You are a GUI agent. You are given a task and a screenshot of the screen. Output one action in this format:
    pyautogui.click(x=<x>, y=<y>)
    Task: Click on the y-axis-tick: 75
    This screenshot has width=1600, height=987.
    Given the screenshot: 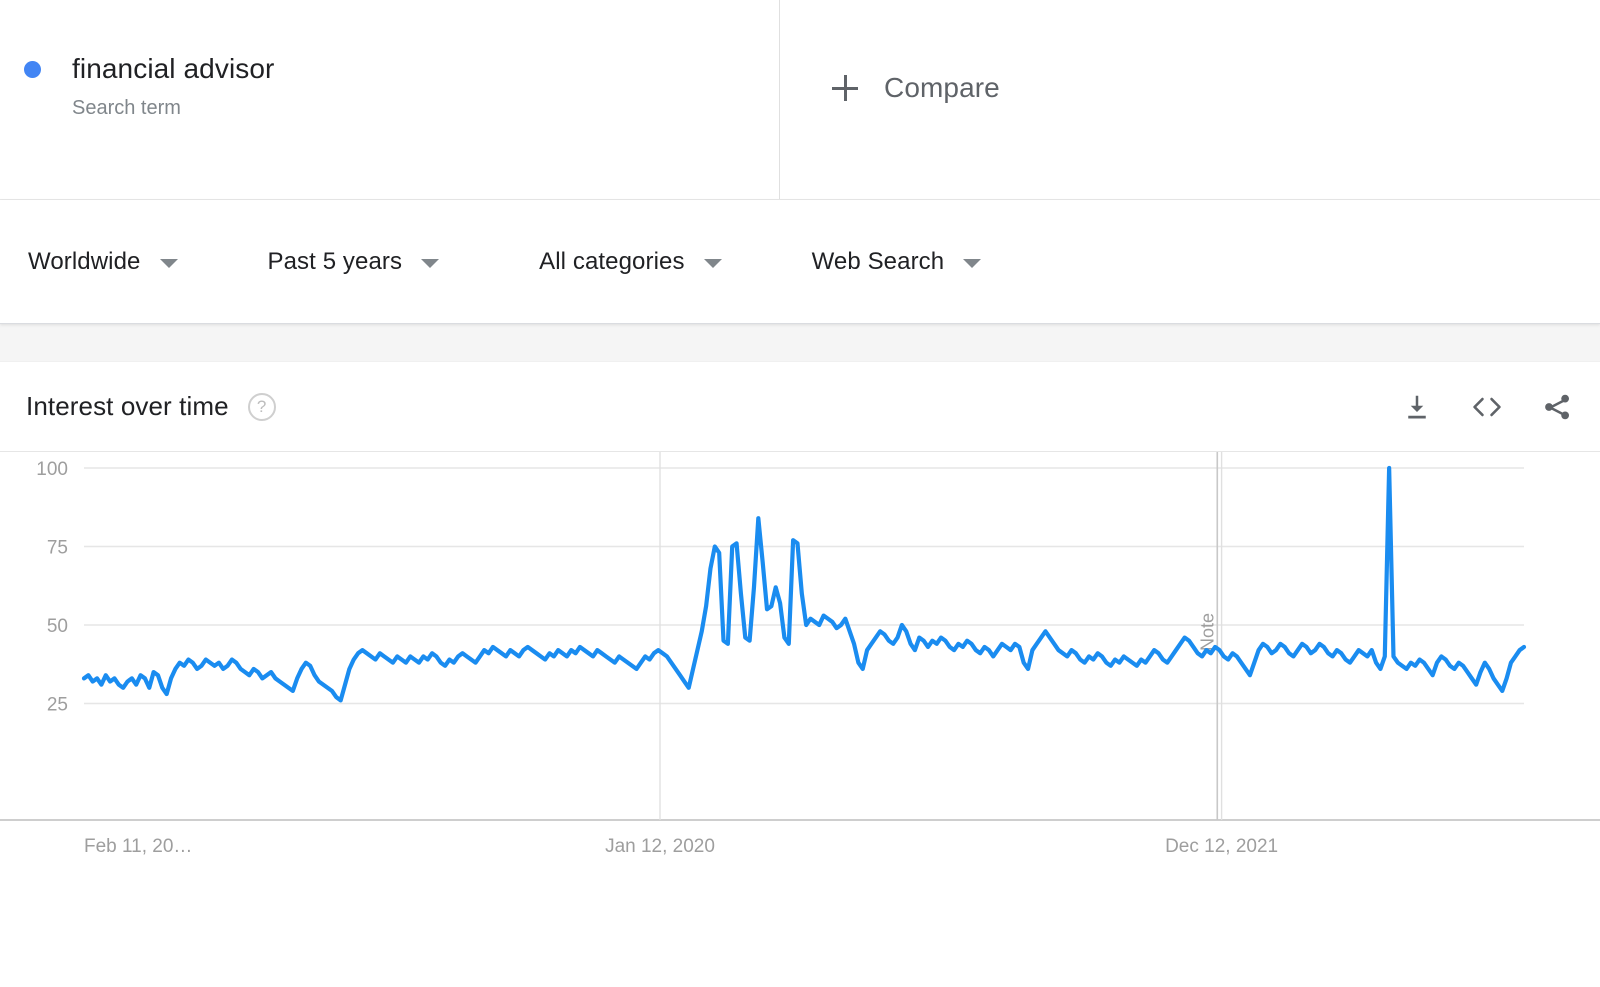 What is the action you would take?
    pyautogui.click(x=57, y=548)
    